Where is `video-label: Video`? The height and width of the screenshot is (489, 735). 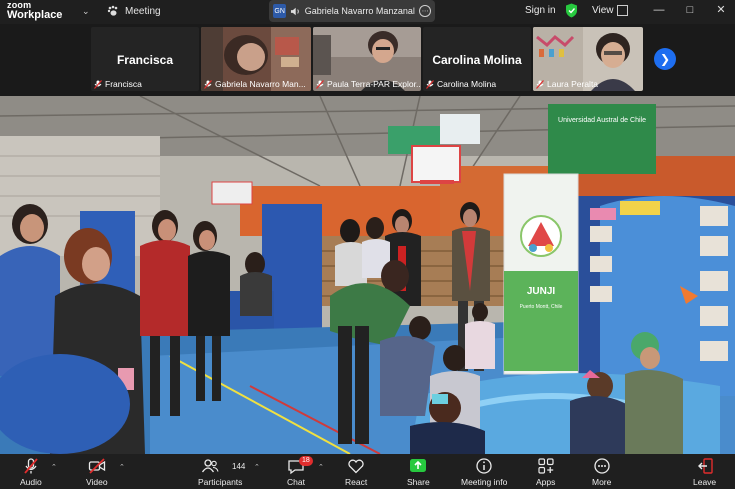 video-label: Video is located at coordinates (97, 482).